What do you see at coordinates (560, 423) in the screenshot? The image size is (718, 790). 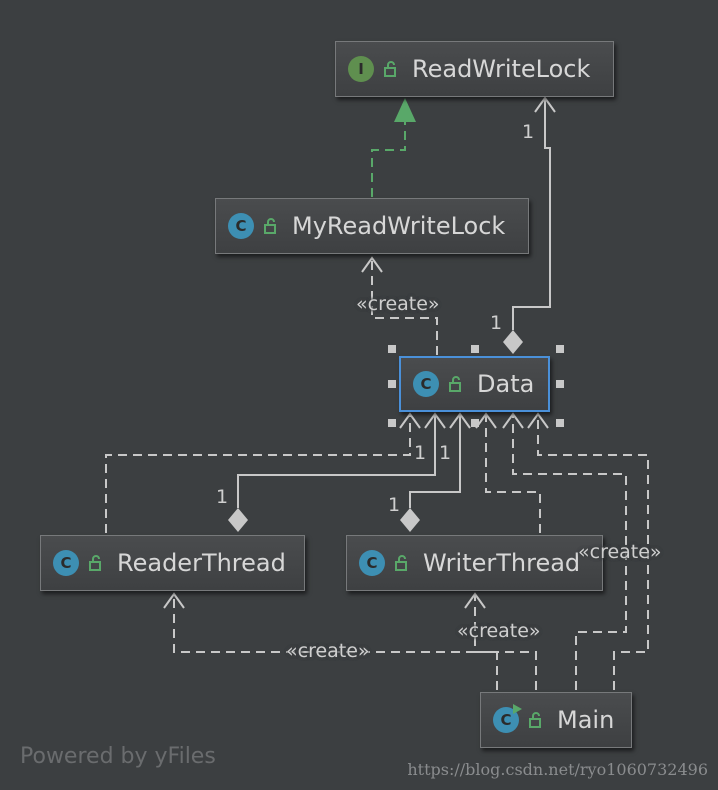 I see `resize-handle-bottom-right` at bounding box center [560, 423].